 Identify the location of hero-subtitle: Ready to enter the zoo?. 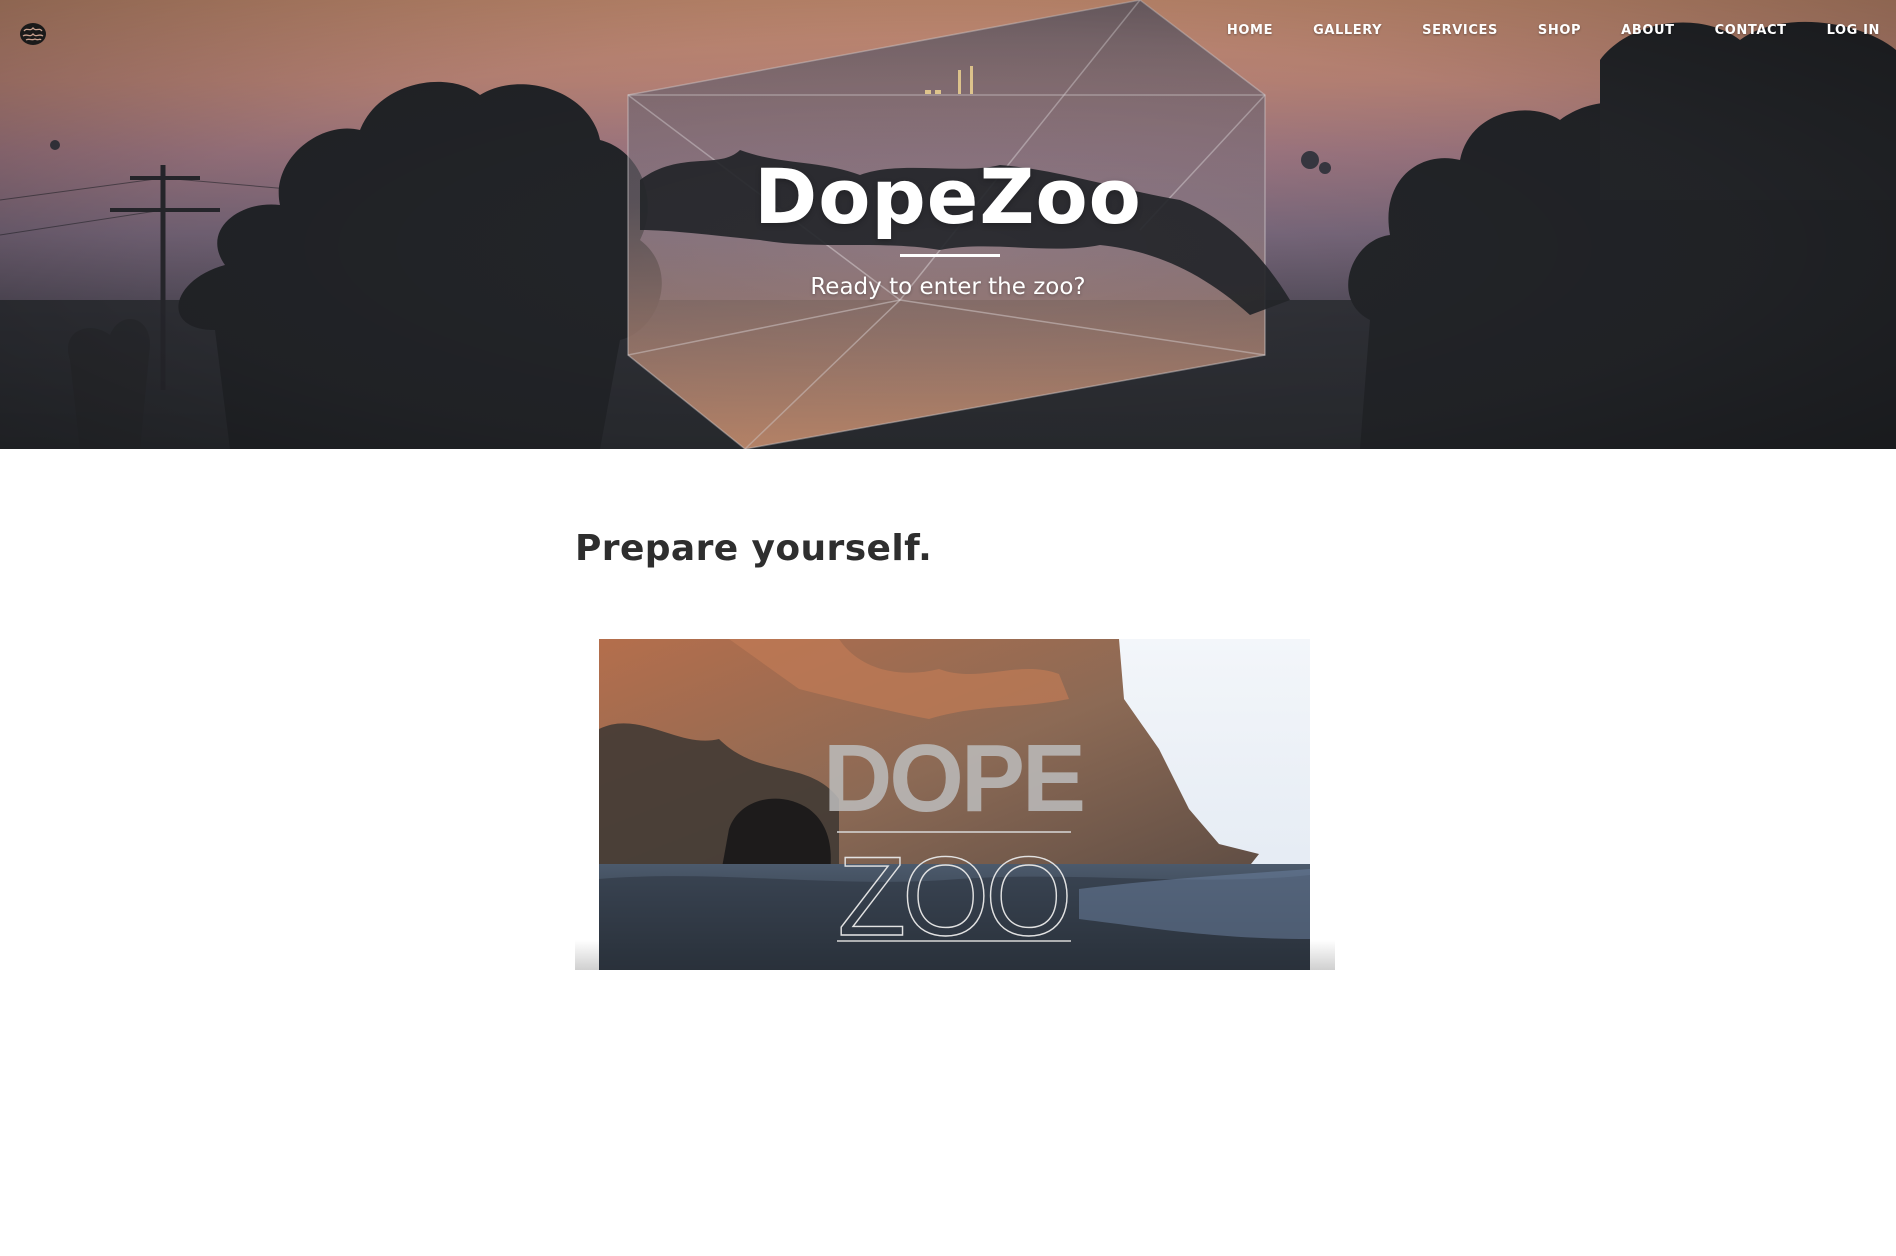
(948, 287).